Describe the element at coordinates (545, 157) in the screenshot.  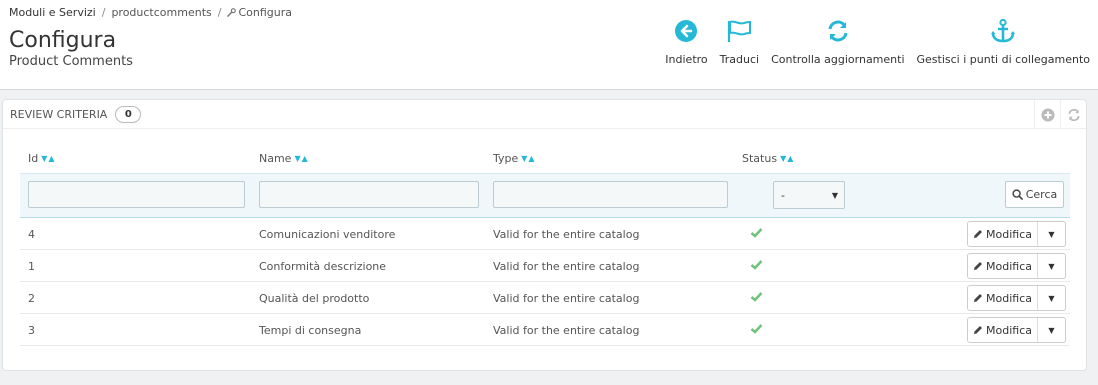
I see `table-header-row: Id ▼ ▲ Name ▼ ▲ Type ▼ ▲ Status ▼ ▲` at that location.